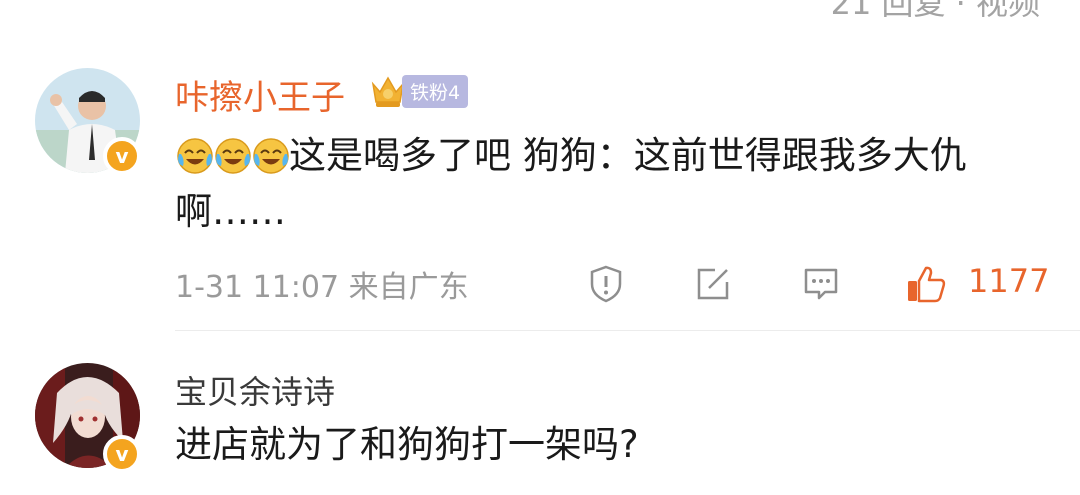 The image size is (1080, 495). I want to click on comment-meta: 1-31 11:07 来自广东, so click(322, 284).